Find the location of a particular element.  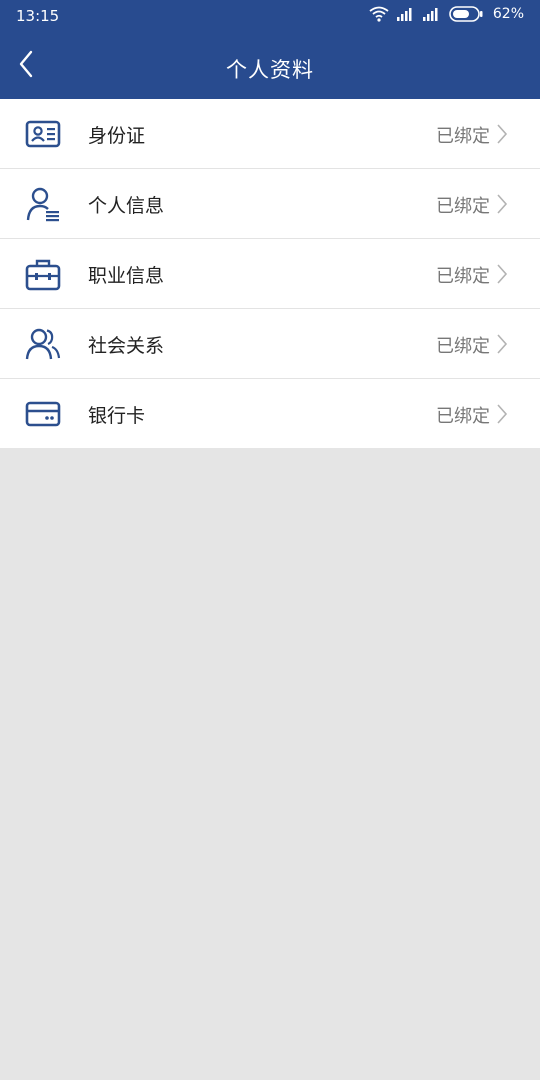

people-icon is located at coordinates (43, 344).